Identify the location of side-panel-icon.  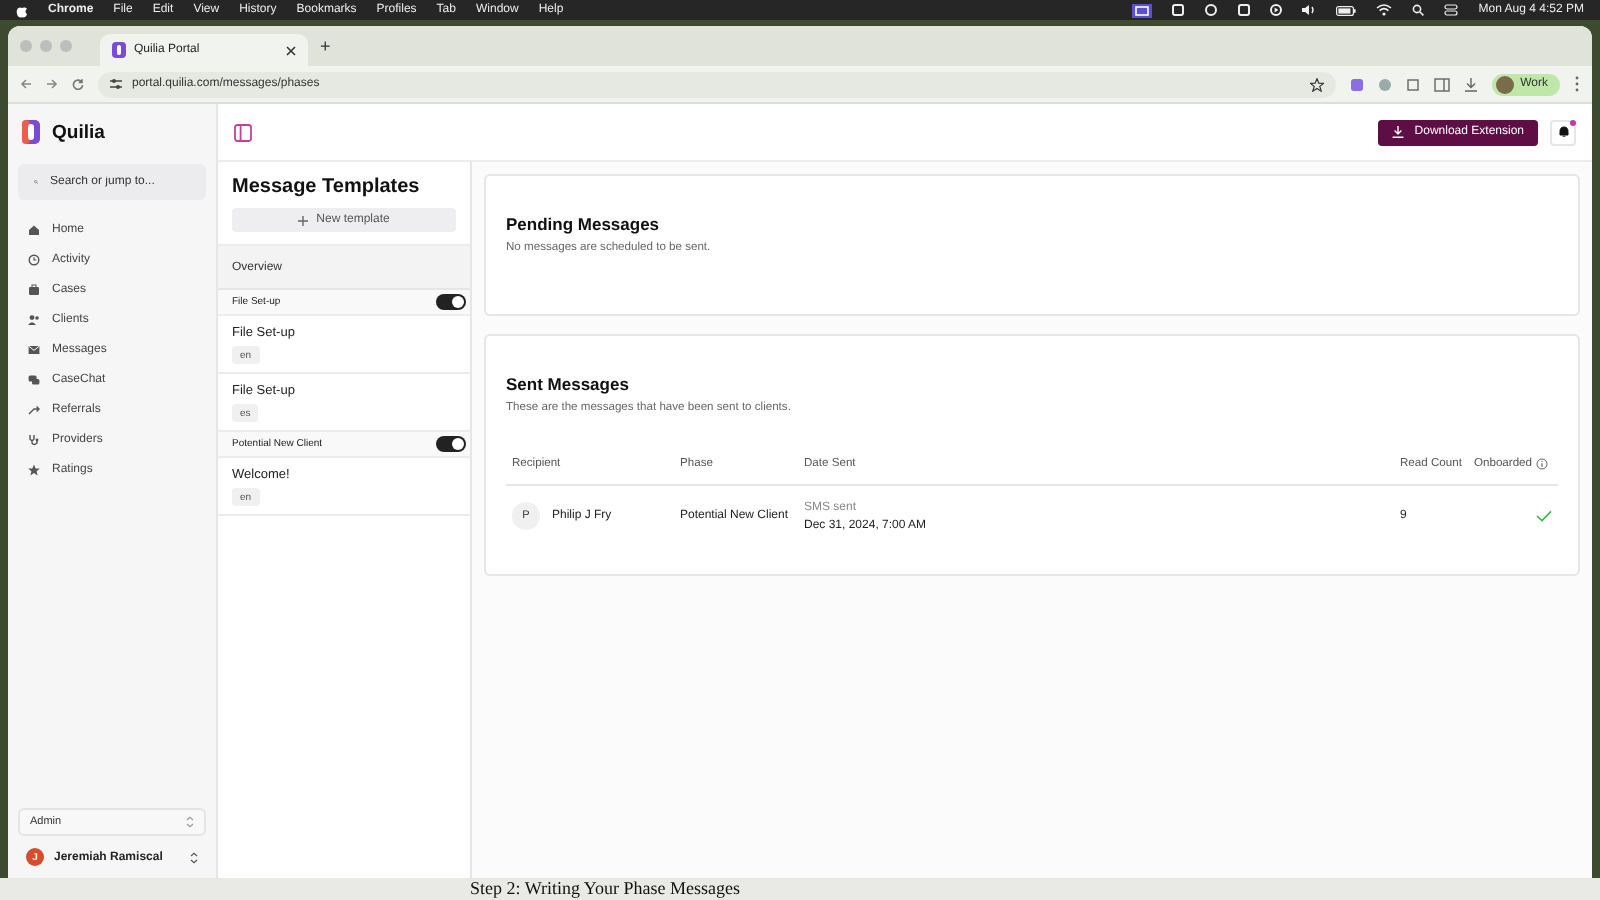
(1442, 84).